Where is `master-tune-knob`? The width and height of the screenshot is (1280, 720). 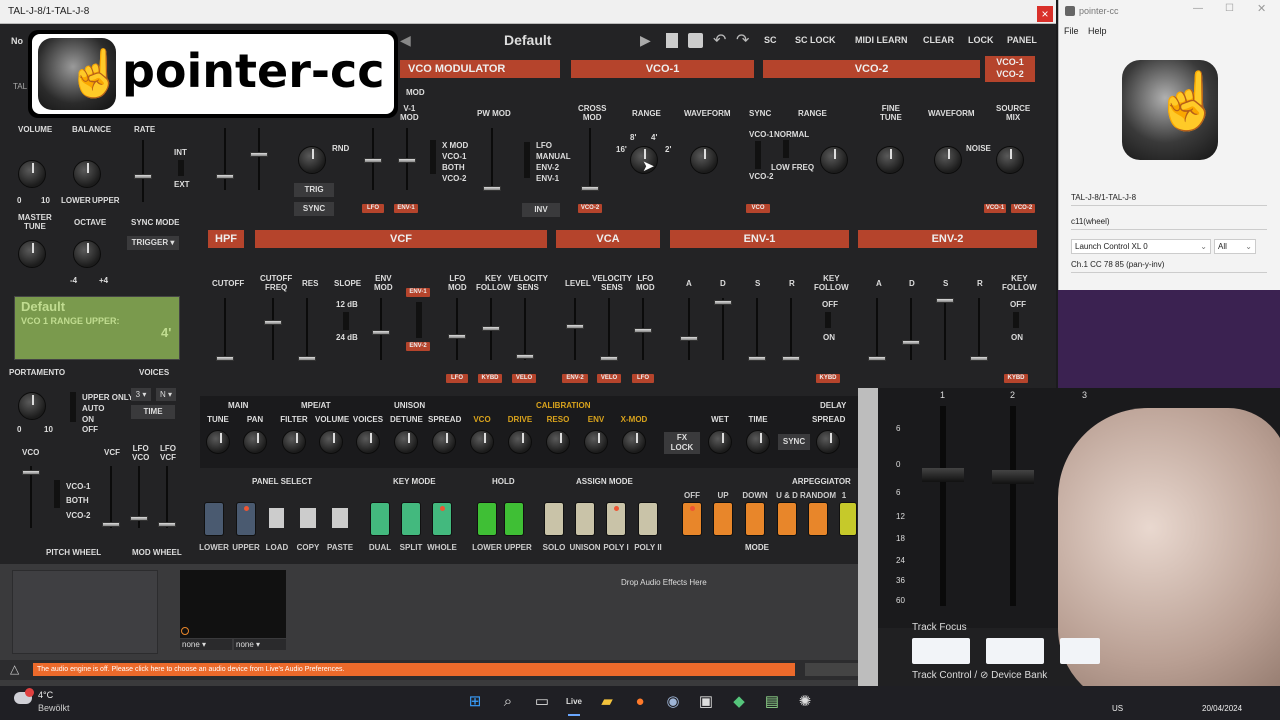 master-tune-knob is located at coordinates (32, 254).